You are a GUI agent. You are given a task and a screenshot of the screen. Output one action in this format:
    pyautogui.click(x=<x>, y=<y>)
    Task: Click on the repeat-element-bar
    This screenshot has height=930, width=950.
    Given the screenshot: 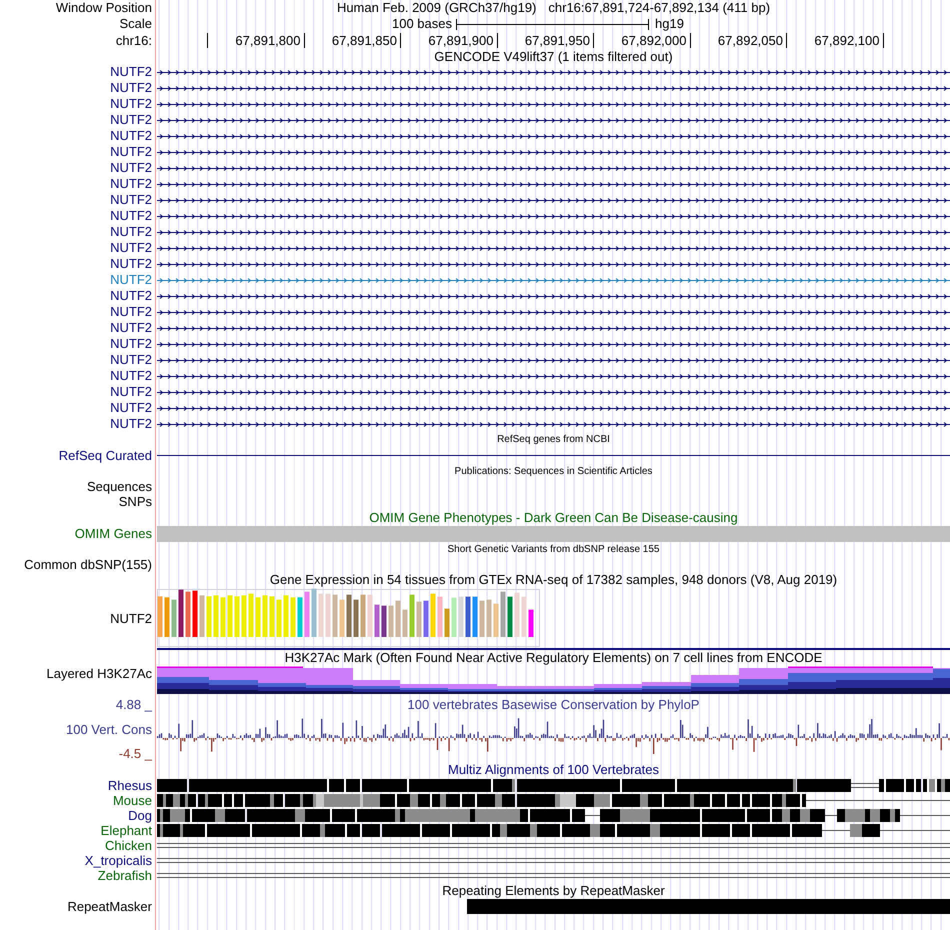 What is the action you would take?
    pyautogui.click(x=708, y=906)
    